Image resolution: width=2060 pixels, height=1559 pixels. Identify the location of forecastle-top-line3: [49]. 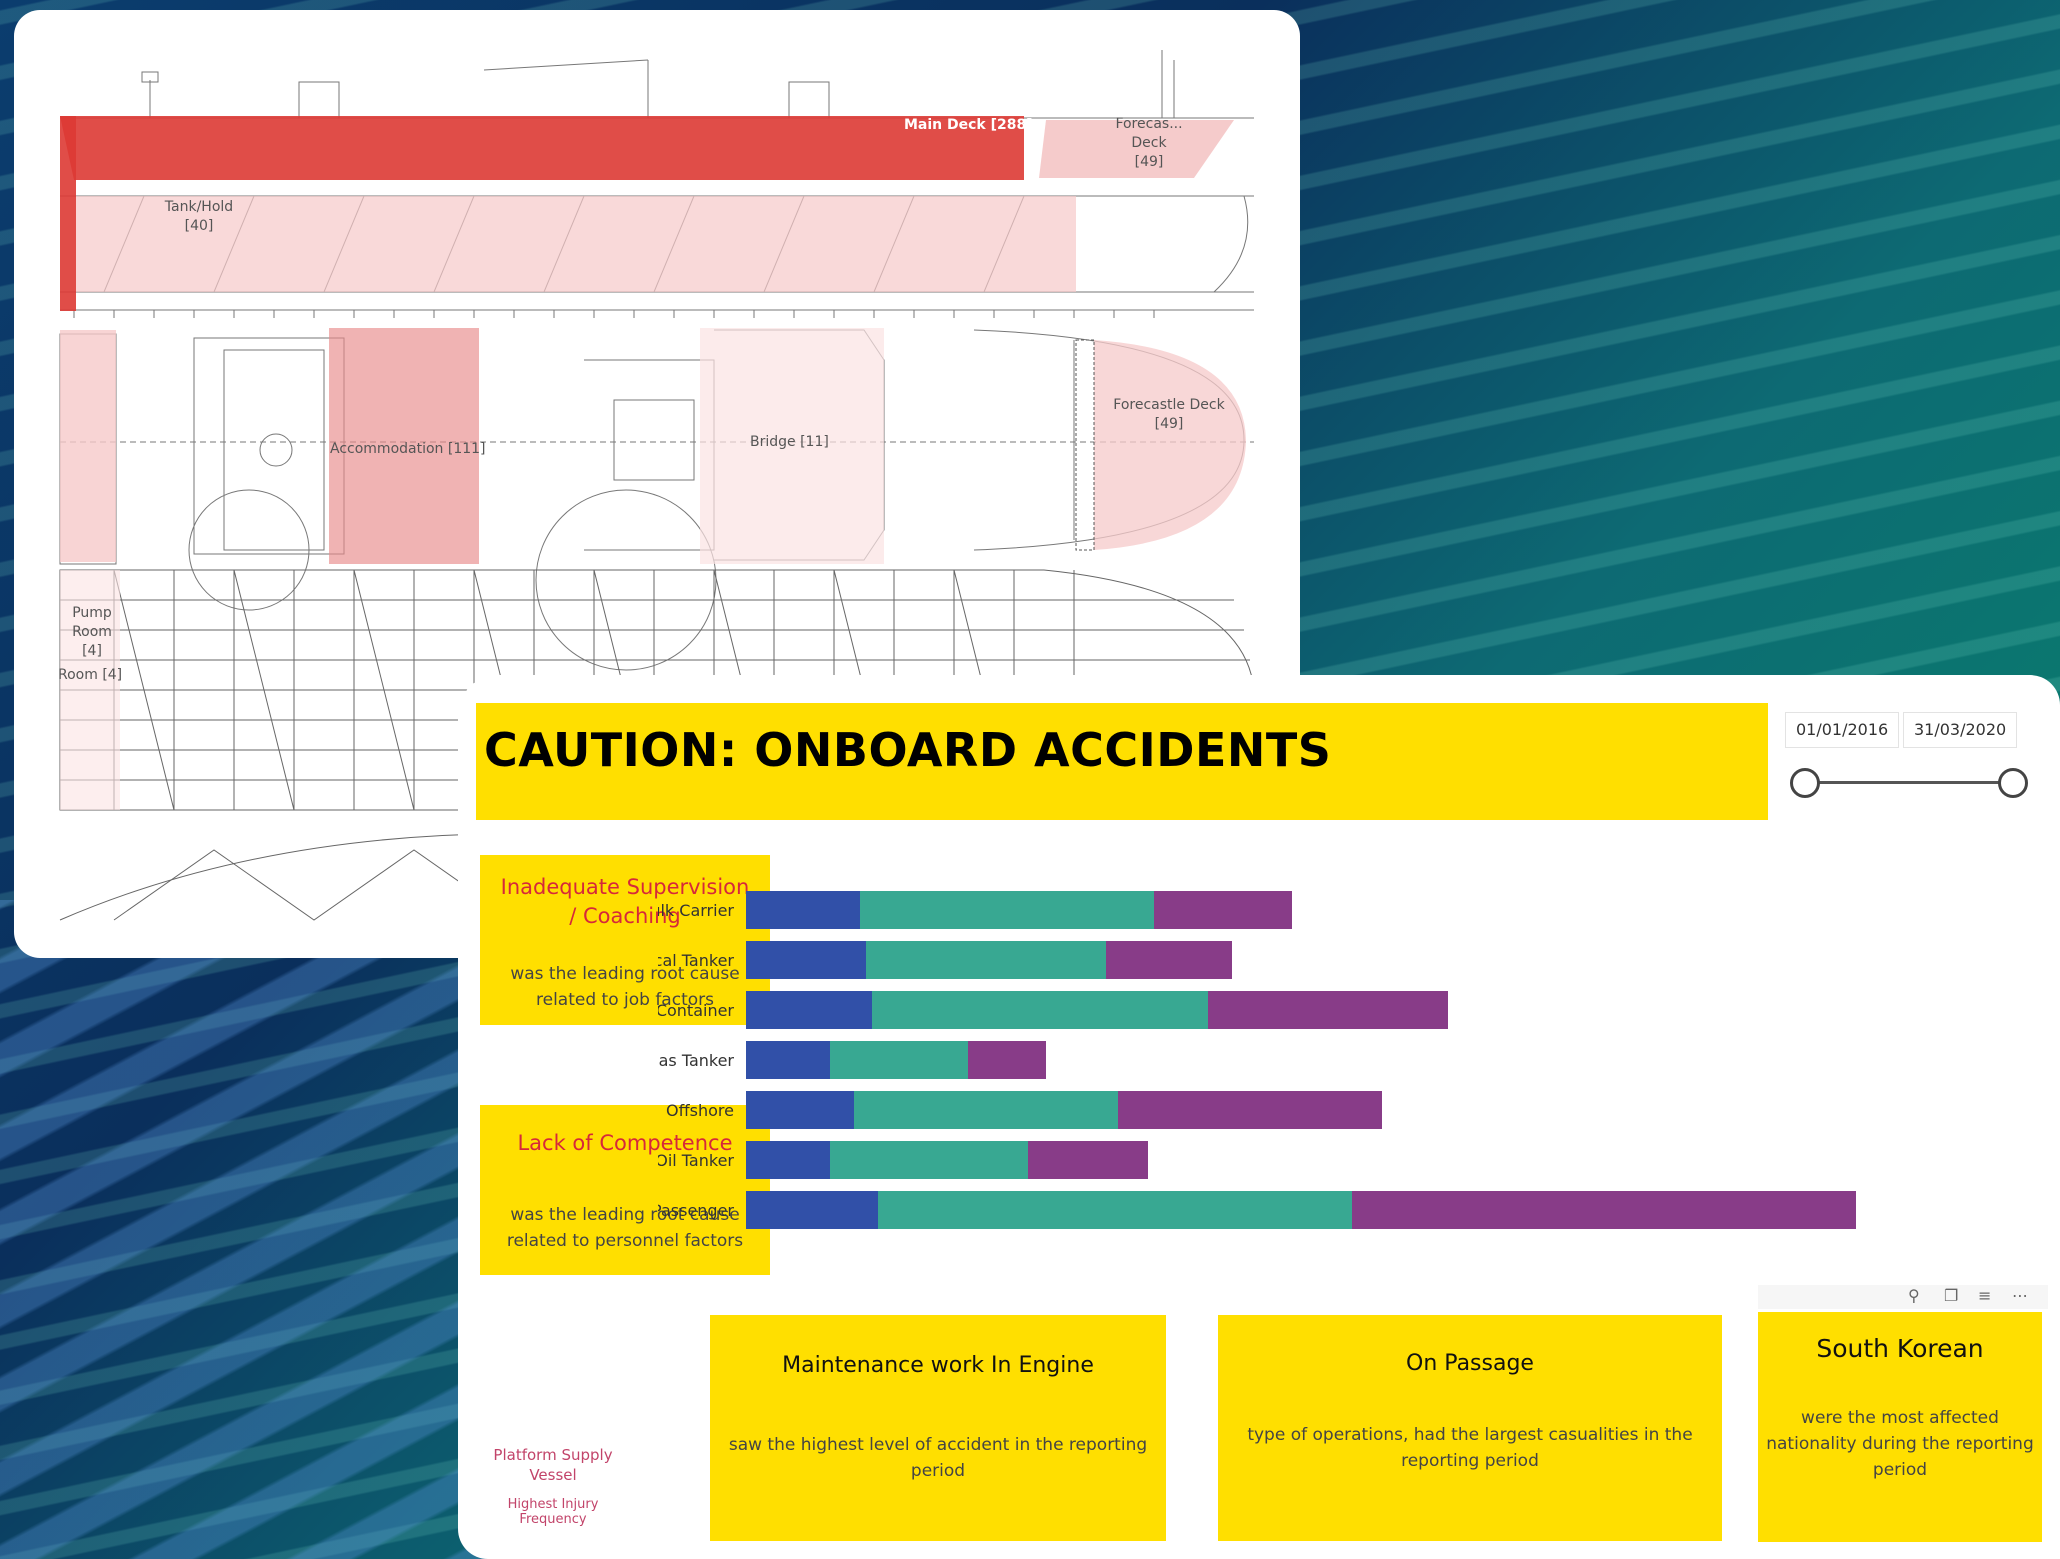
(1149, 162).